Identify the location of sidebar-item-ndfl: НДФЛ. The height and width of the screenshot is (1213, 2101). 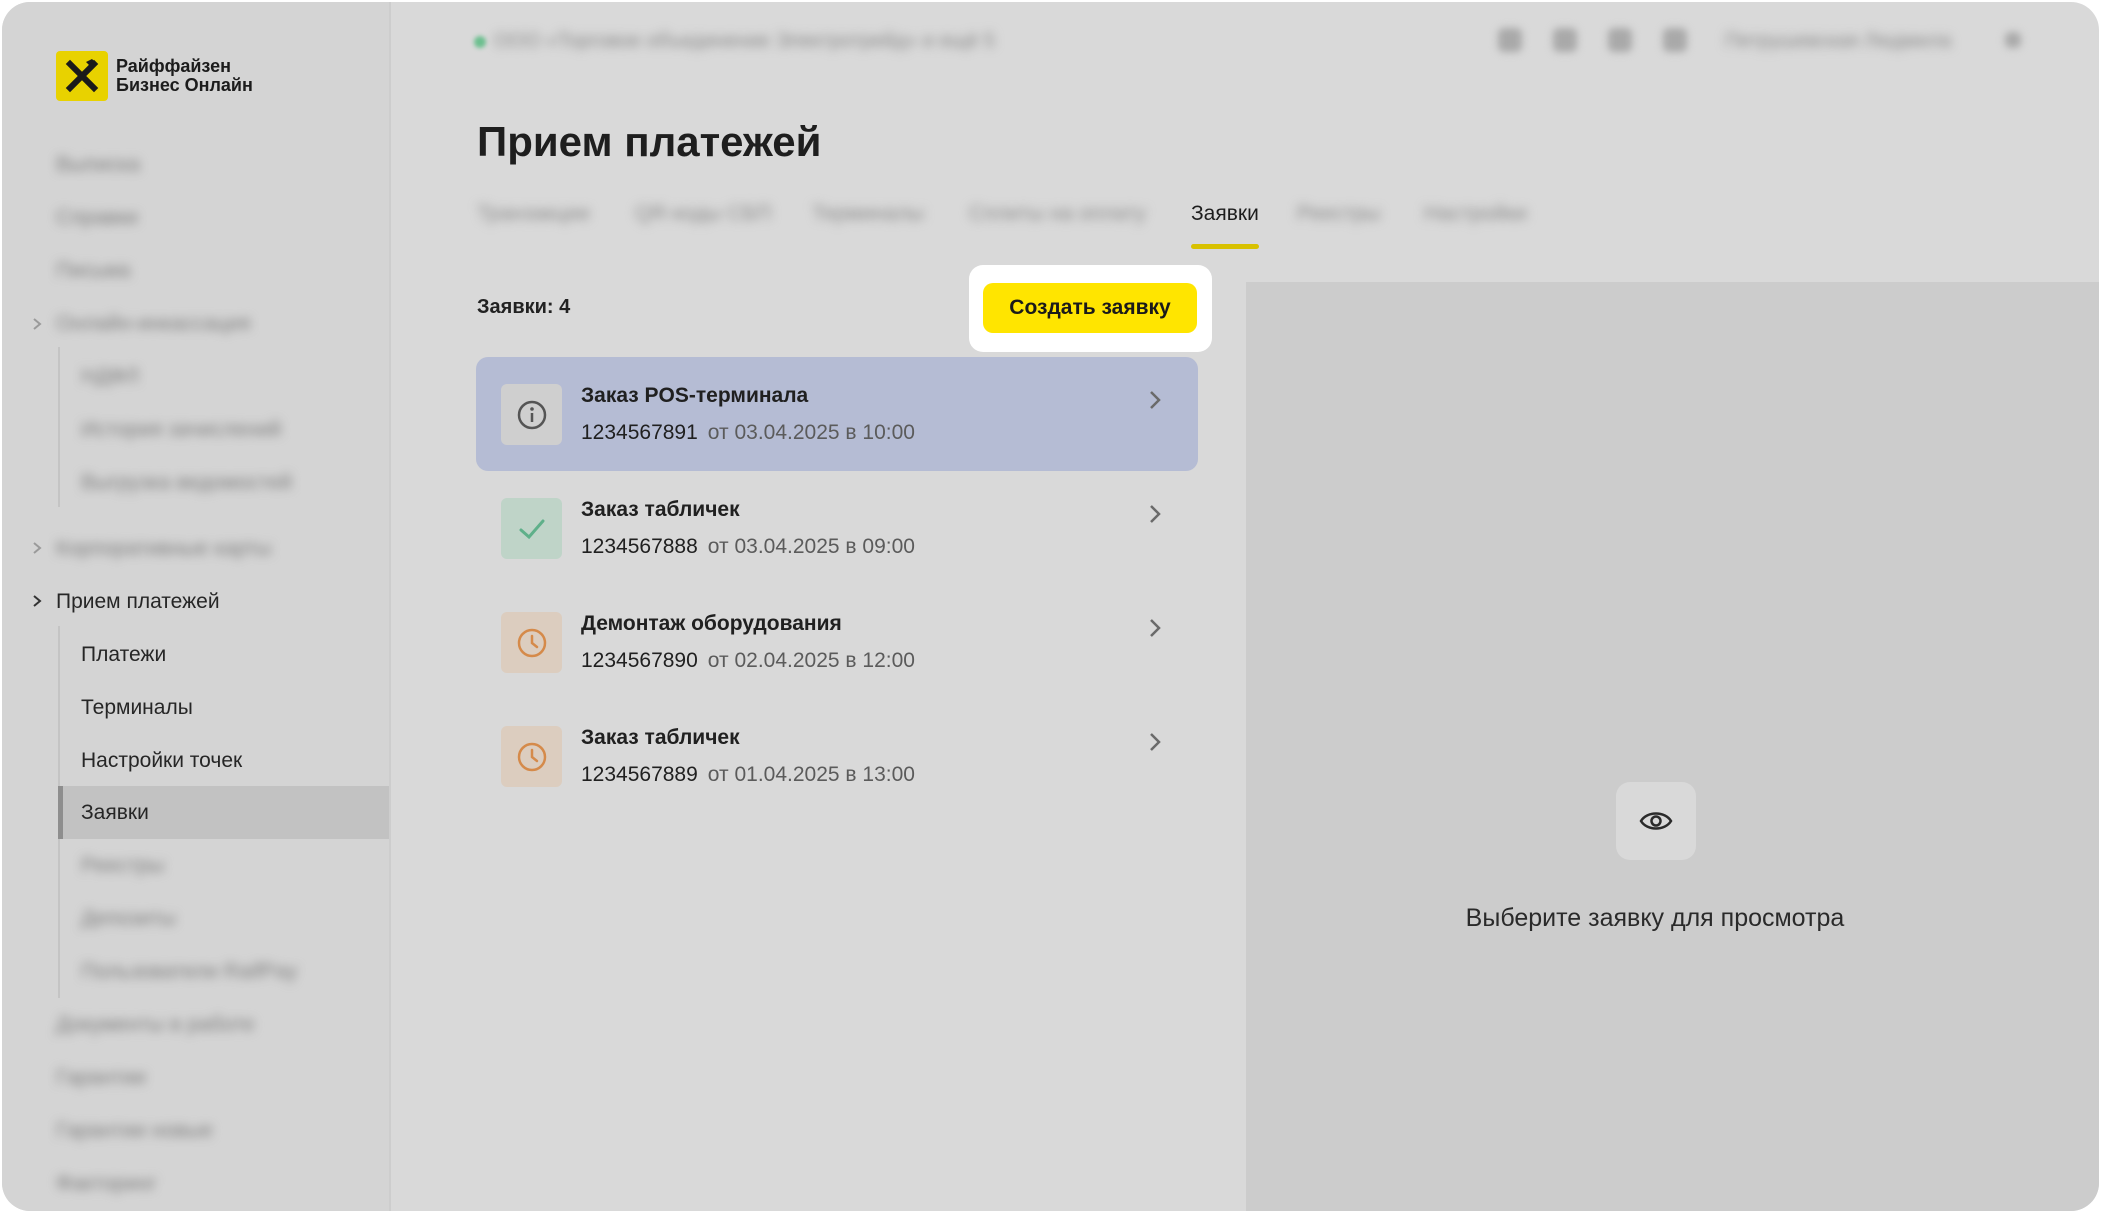
(110, 376).